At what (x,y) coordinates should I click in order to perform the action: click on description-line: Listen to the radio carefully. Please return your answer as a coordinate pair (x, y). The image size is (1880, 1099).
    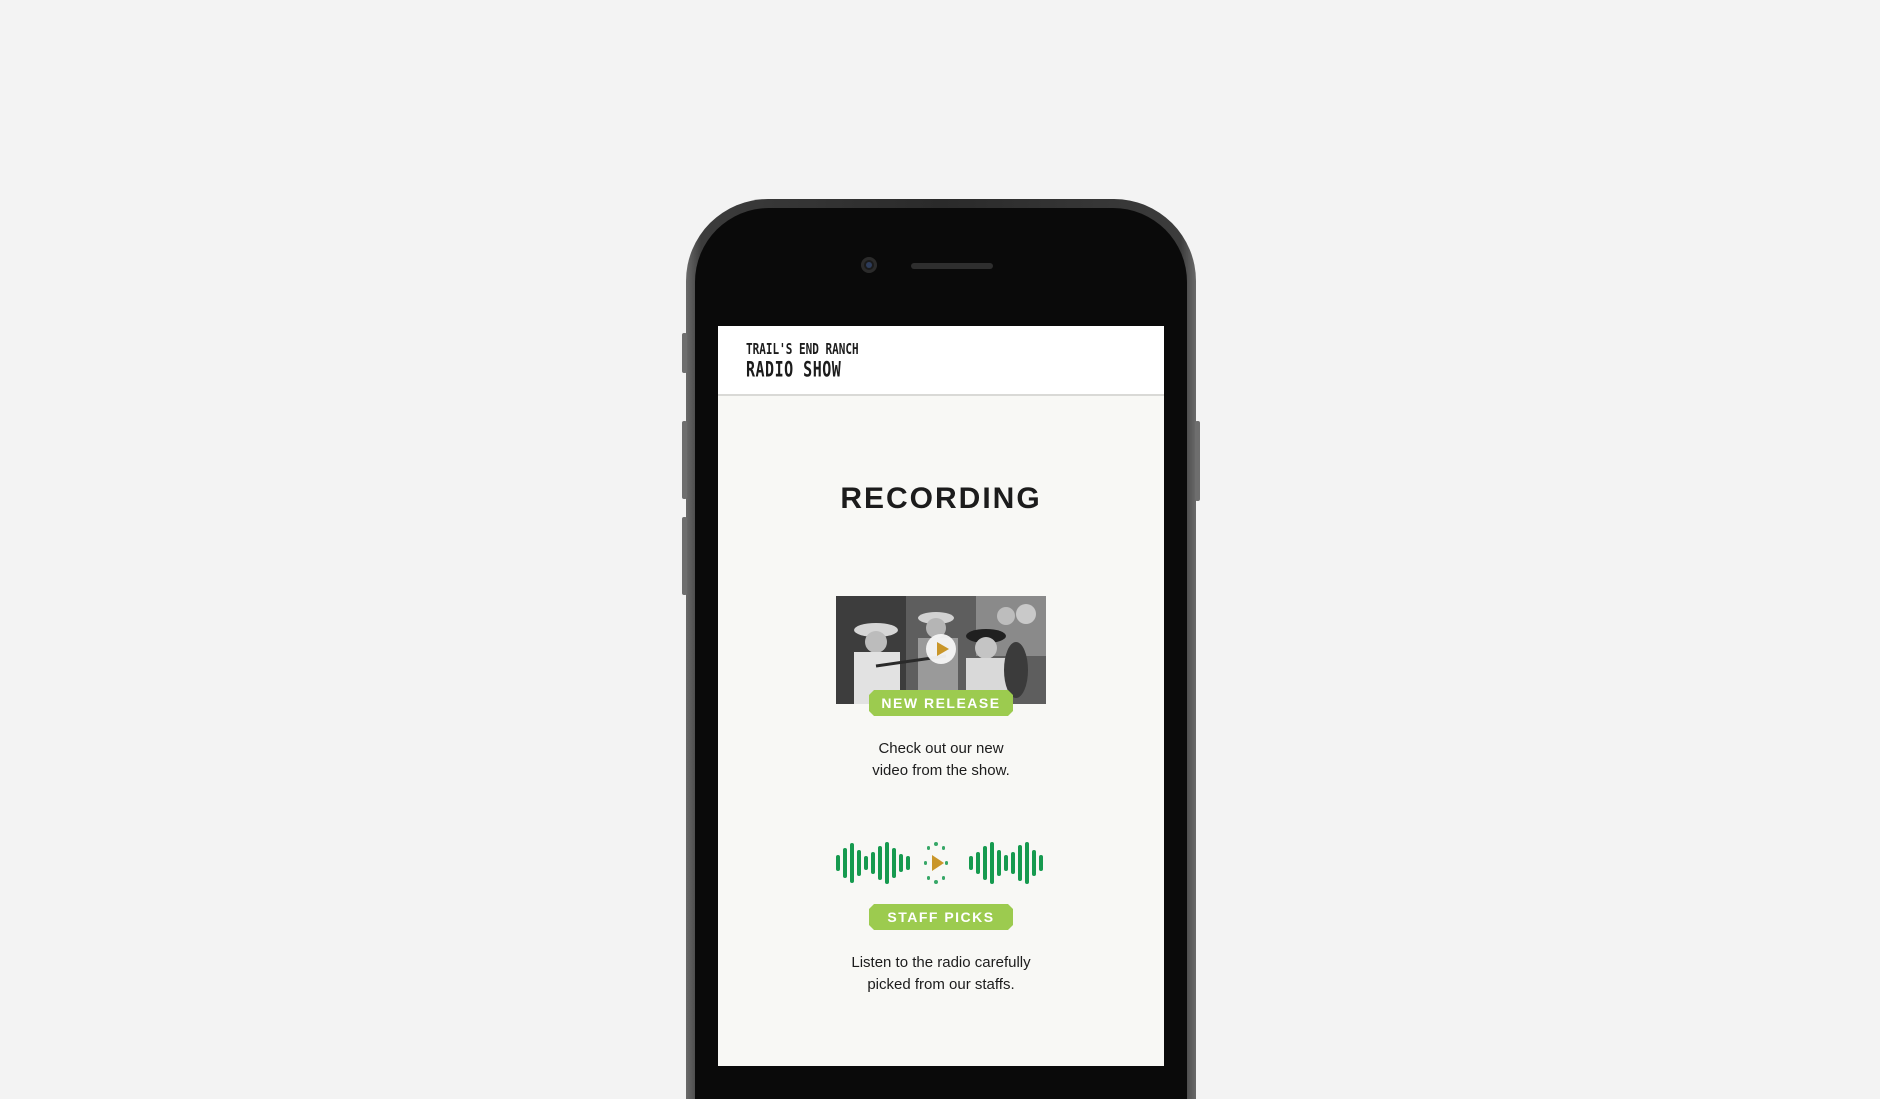
    Looking at the image, I should click on (941, 962).